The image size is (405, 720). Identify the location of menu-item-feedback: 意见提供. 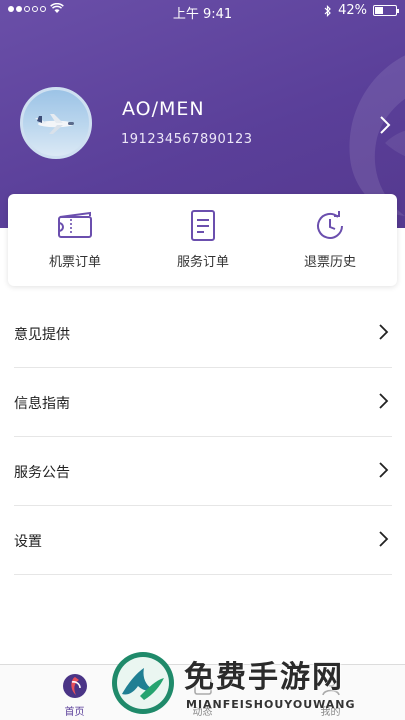
(203, 334).